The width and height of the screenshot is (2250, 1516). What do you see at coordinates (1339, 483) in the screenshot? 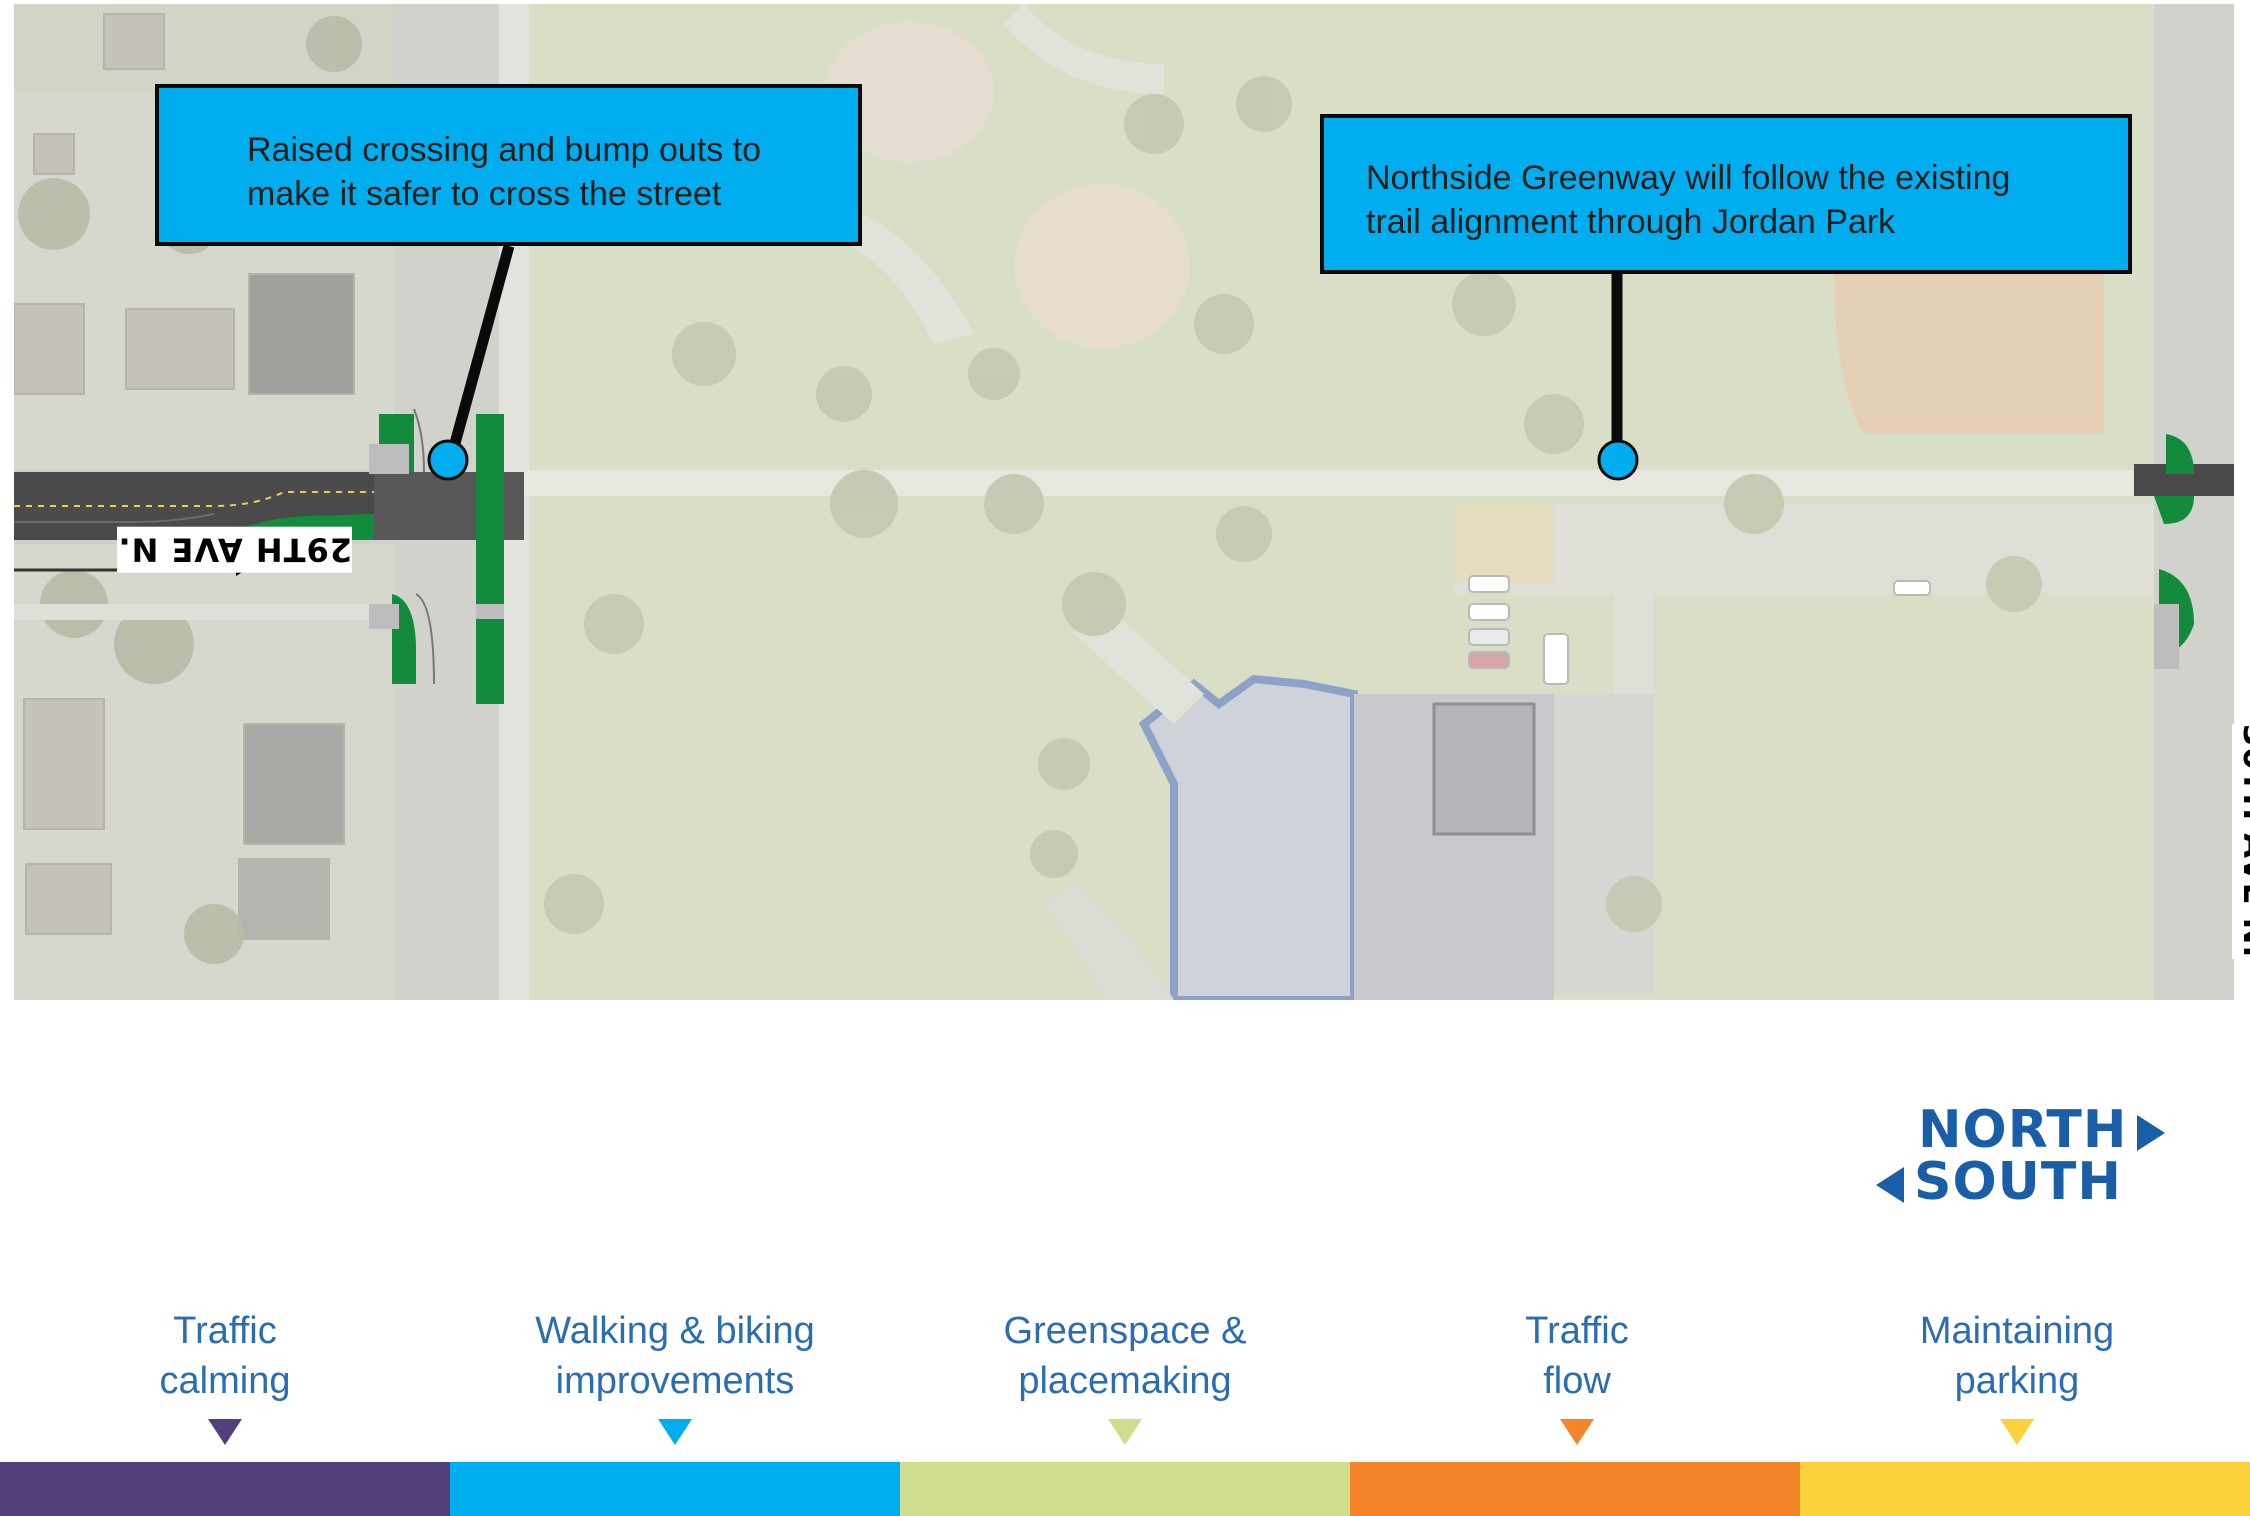
I see `greenway-trail` at bounding box center [1339, 483].